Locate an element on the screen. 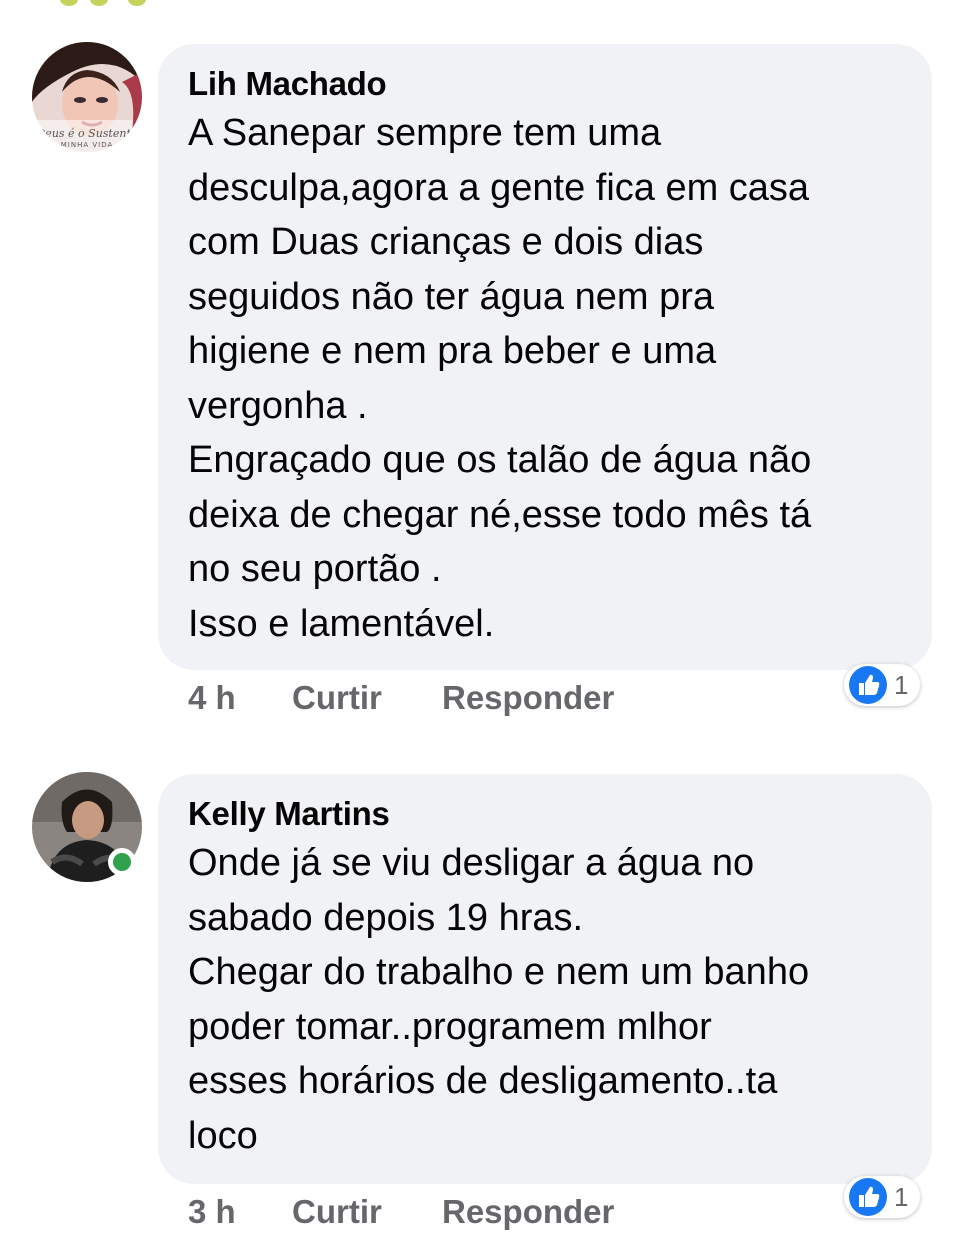 Image resolution: width=960 pixels, height=1243 pixels. comment-line: sabado depois 19 hras. is located at coordinates (386, 917).